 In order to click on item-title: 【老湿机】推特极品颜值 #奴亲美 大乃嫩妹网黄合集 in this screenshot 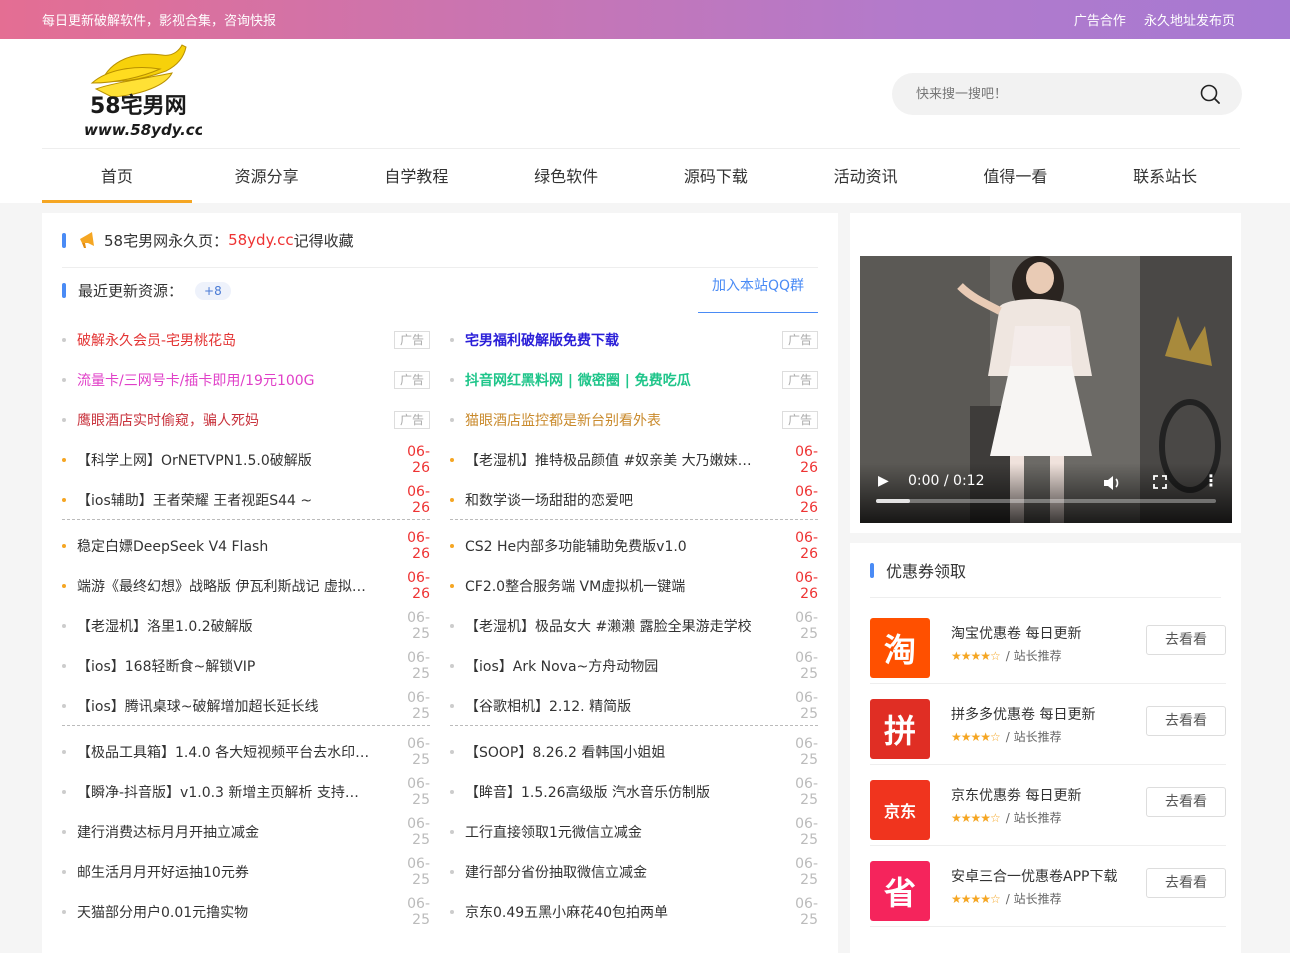, I will do `click(621, 460)`.